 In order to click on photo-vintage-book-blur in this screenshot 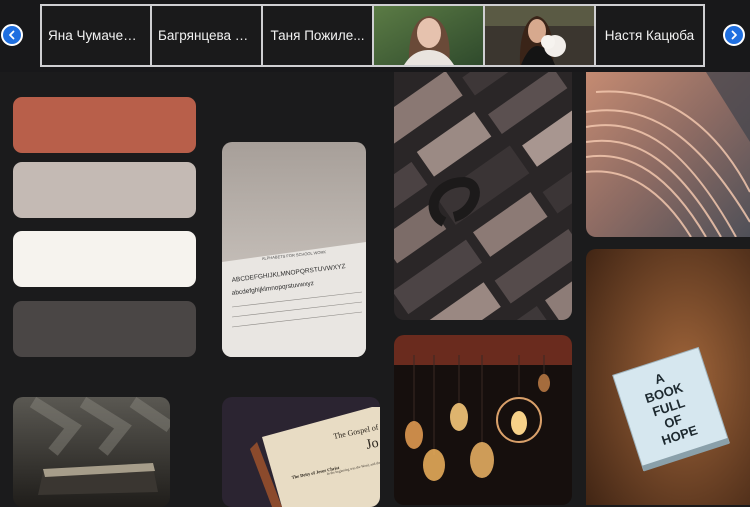, I will do `click(91, 452)`.